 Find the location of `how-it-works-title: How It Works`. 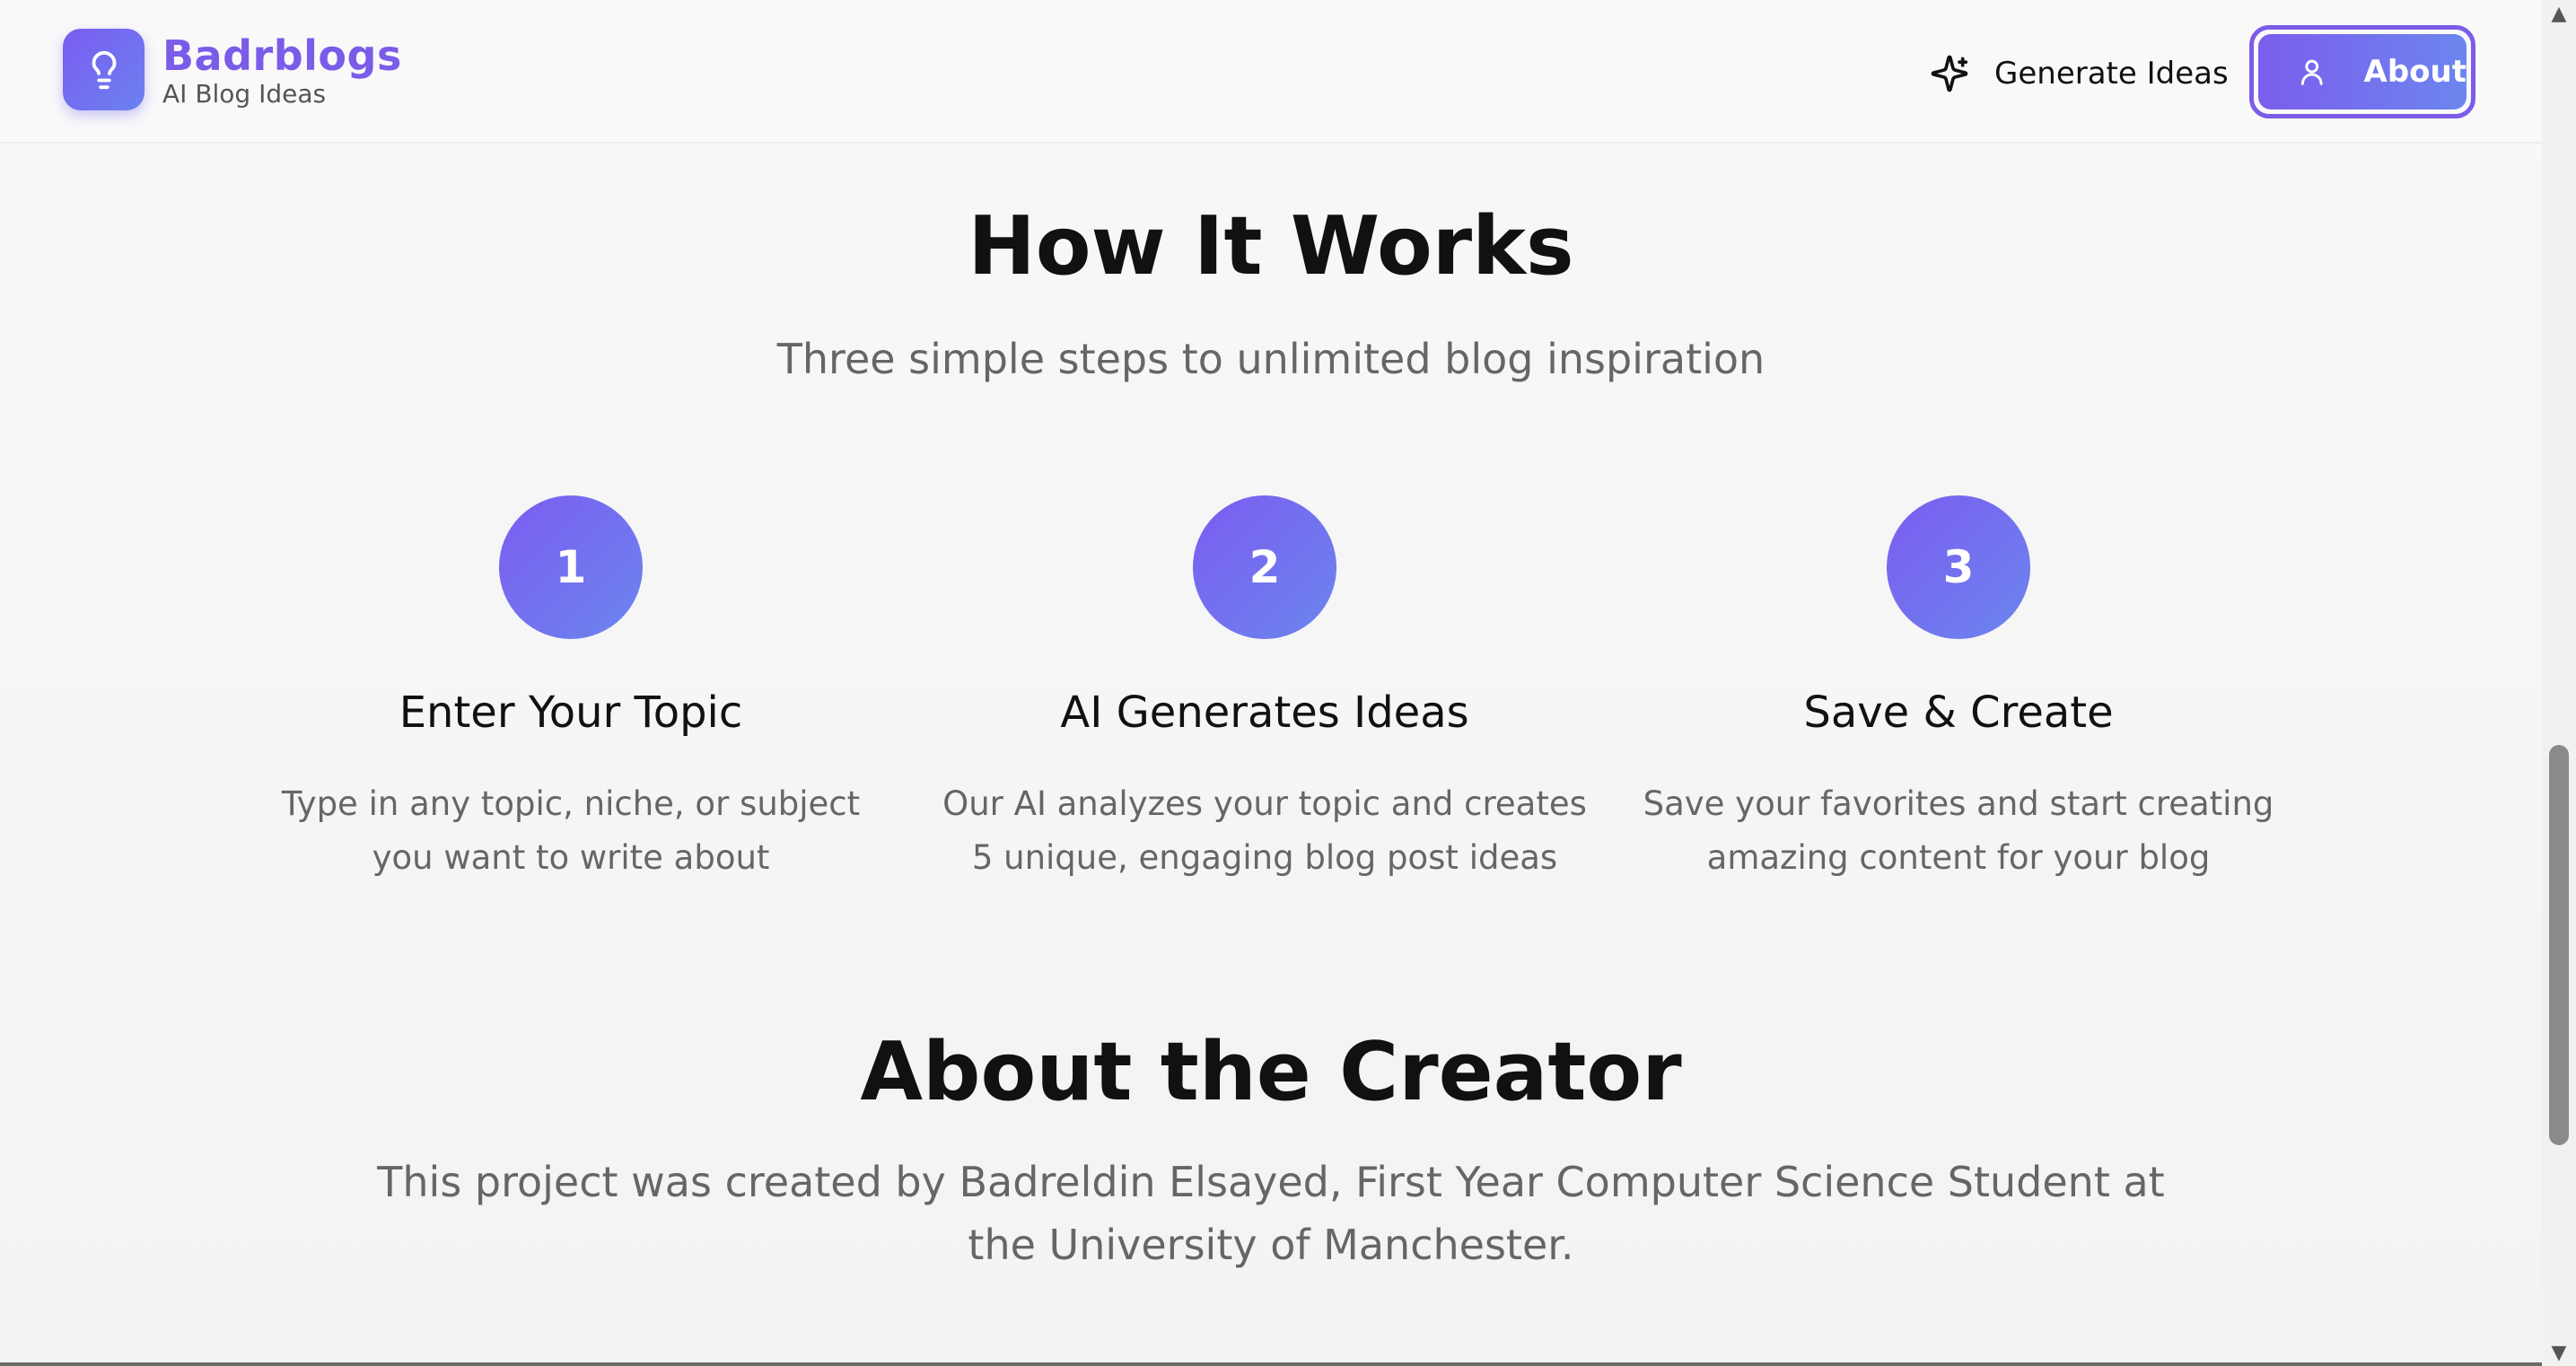

how-it-works-title: How It Works is located at coordinates (1271, 246).